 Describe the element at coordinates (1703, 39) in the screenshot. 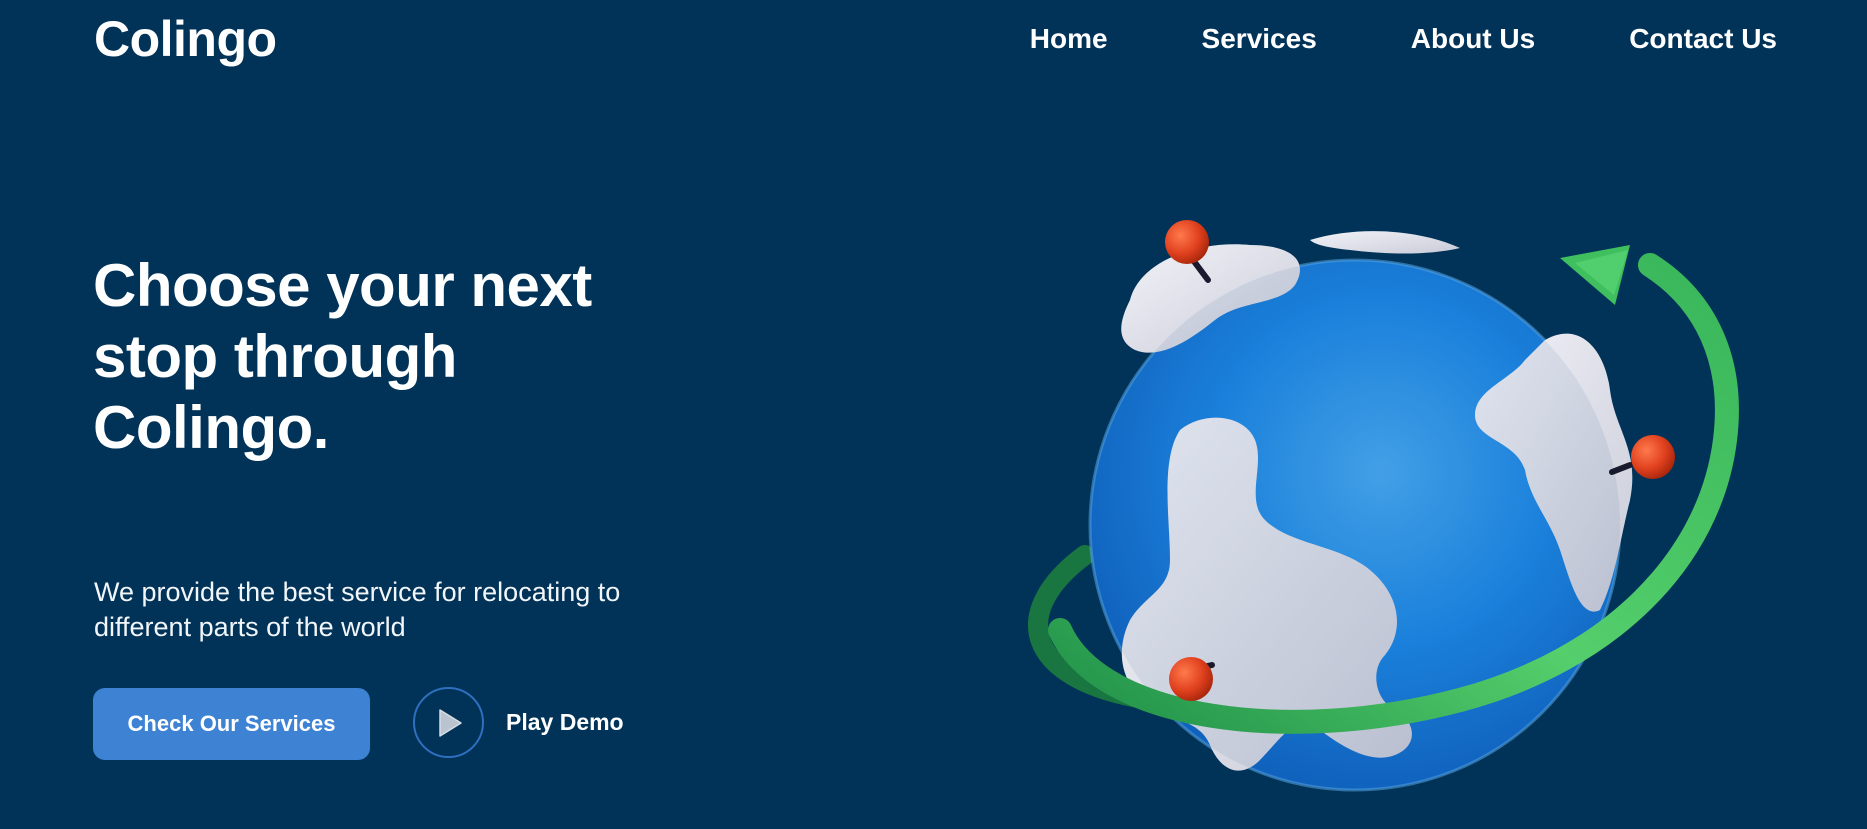

I see `nav-link-contact-us: Contact Us` at that location.